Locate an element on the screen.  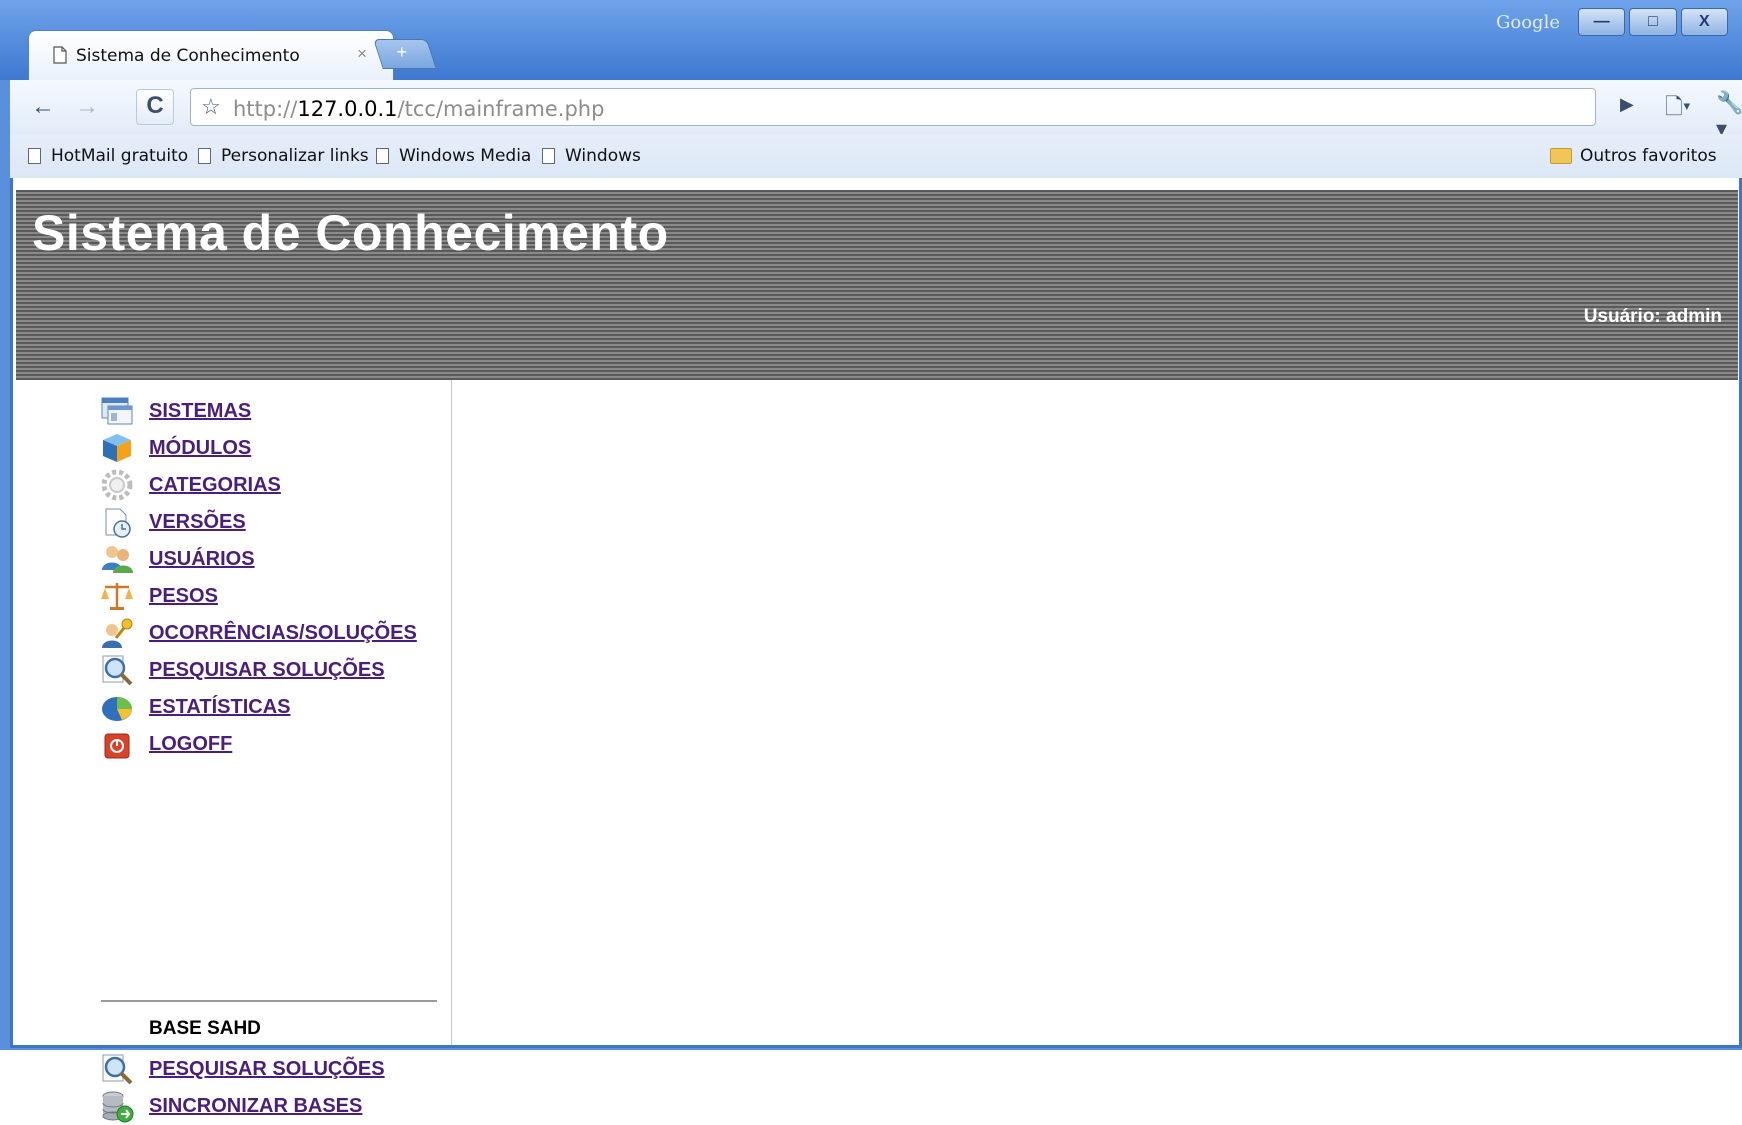
reload-icon: C is located at coordinates (155, 107).